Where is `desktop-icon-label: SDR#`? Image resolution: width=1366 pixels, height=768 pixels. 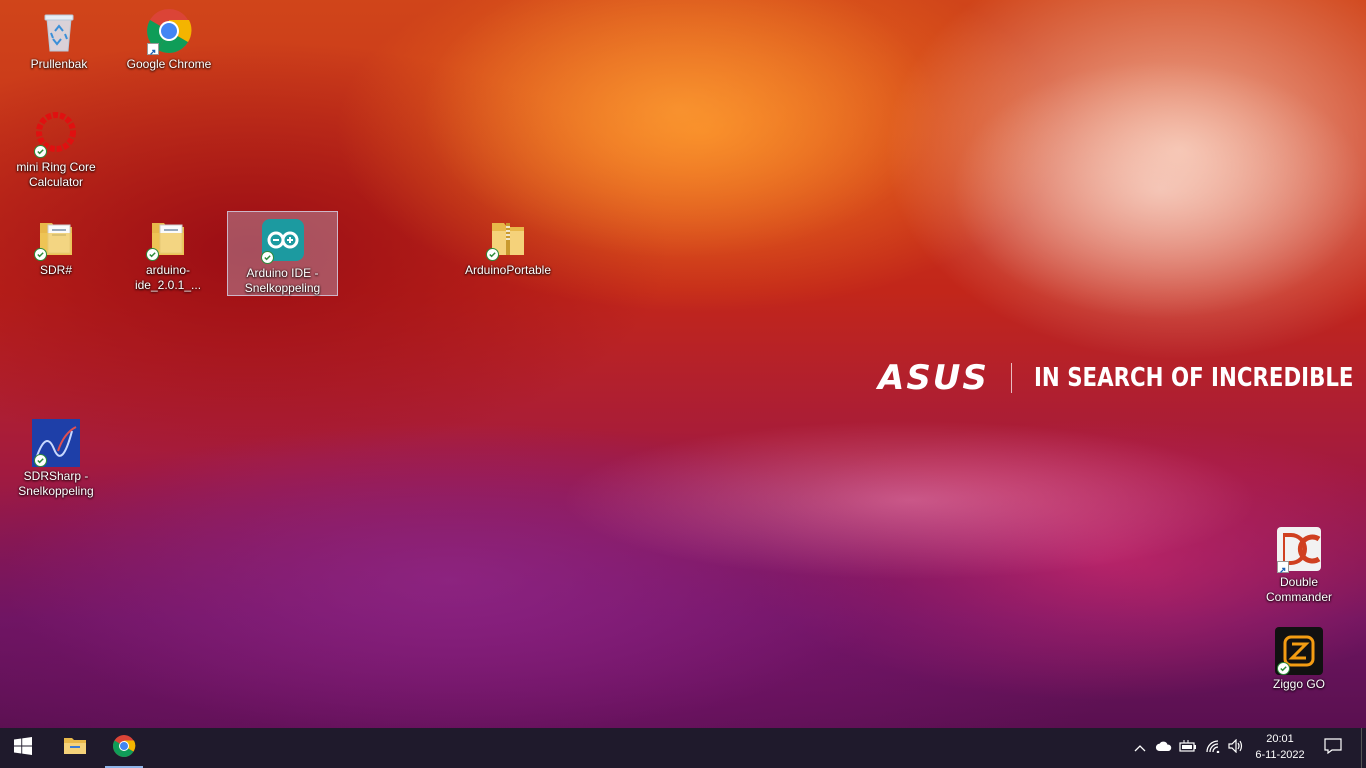
desktop-icon-label: SDR# is located at coordinates (55, 270).